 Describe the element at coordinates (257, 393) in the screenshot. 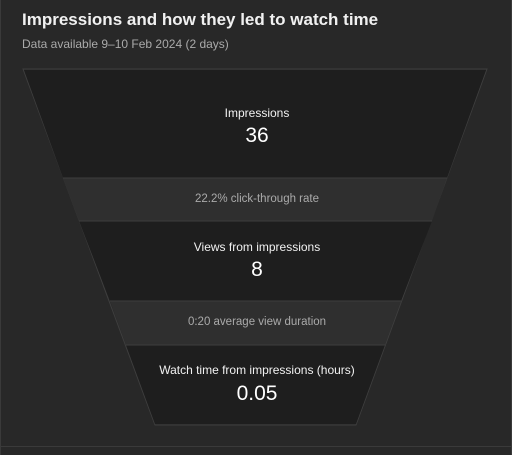

I see `watch-time-value: 0.05` at that location.